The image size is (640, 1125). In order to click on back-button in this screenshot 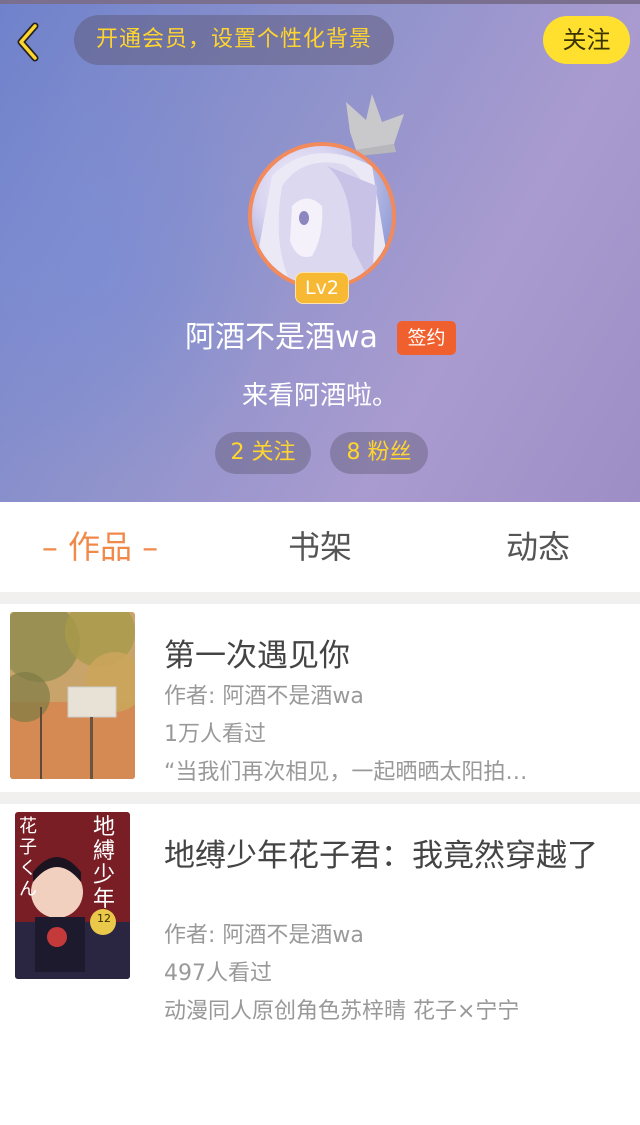, I will do `click(28, 42)`.